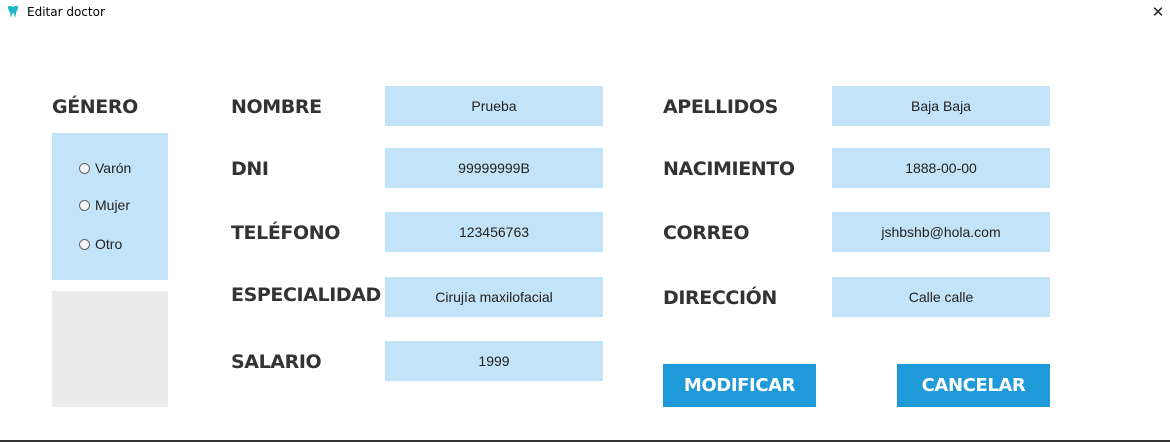 This screenshot has width=1170, height=442. Describe the element at coordinates (729, 169) in the screenshot. I see `nacimiento-label: NACIMIENTO` at that location.